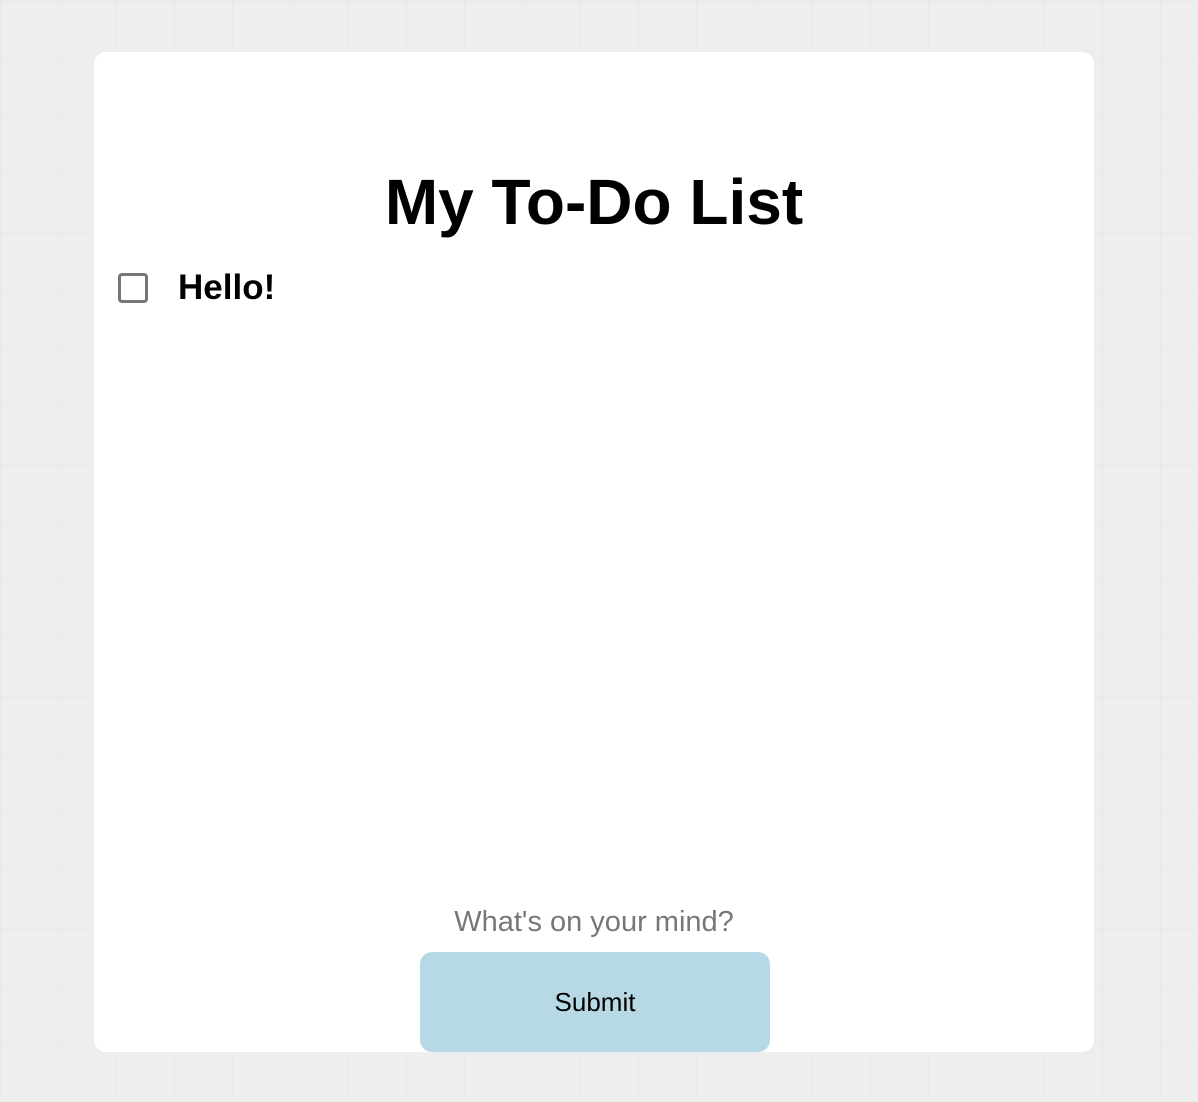 The height and width of the screenshot is (1102, 1198). What do you see at coordinates (594, 202) in the screenshot?
I see `page-title: My To-Do List` at bounding box center [594, 202].